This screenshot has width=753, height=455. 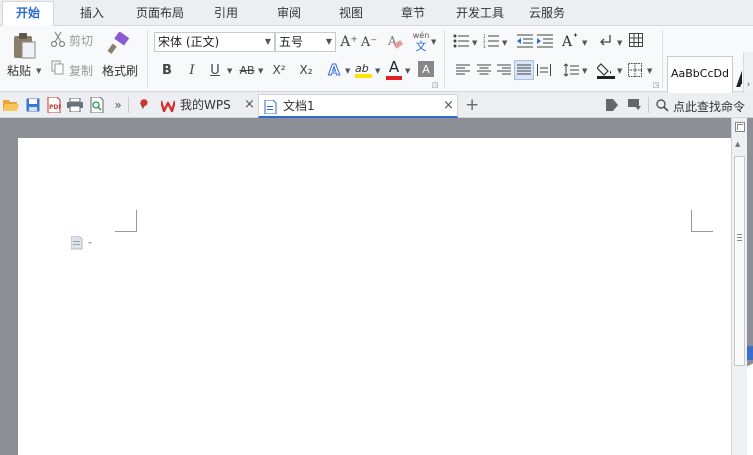 I want to click on italic-button: I, so click(x=192, y=70).